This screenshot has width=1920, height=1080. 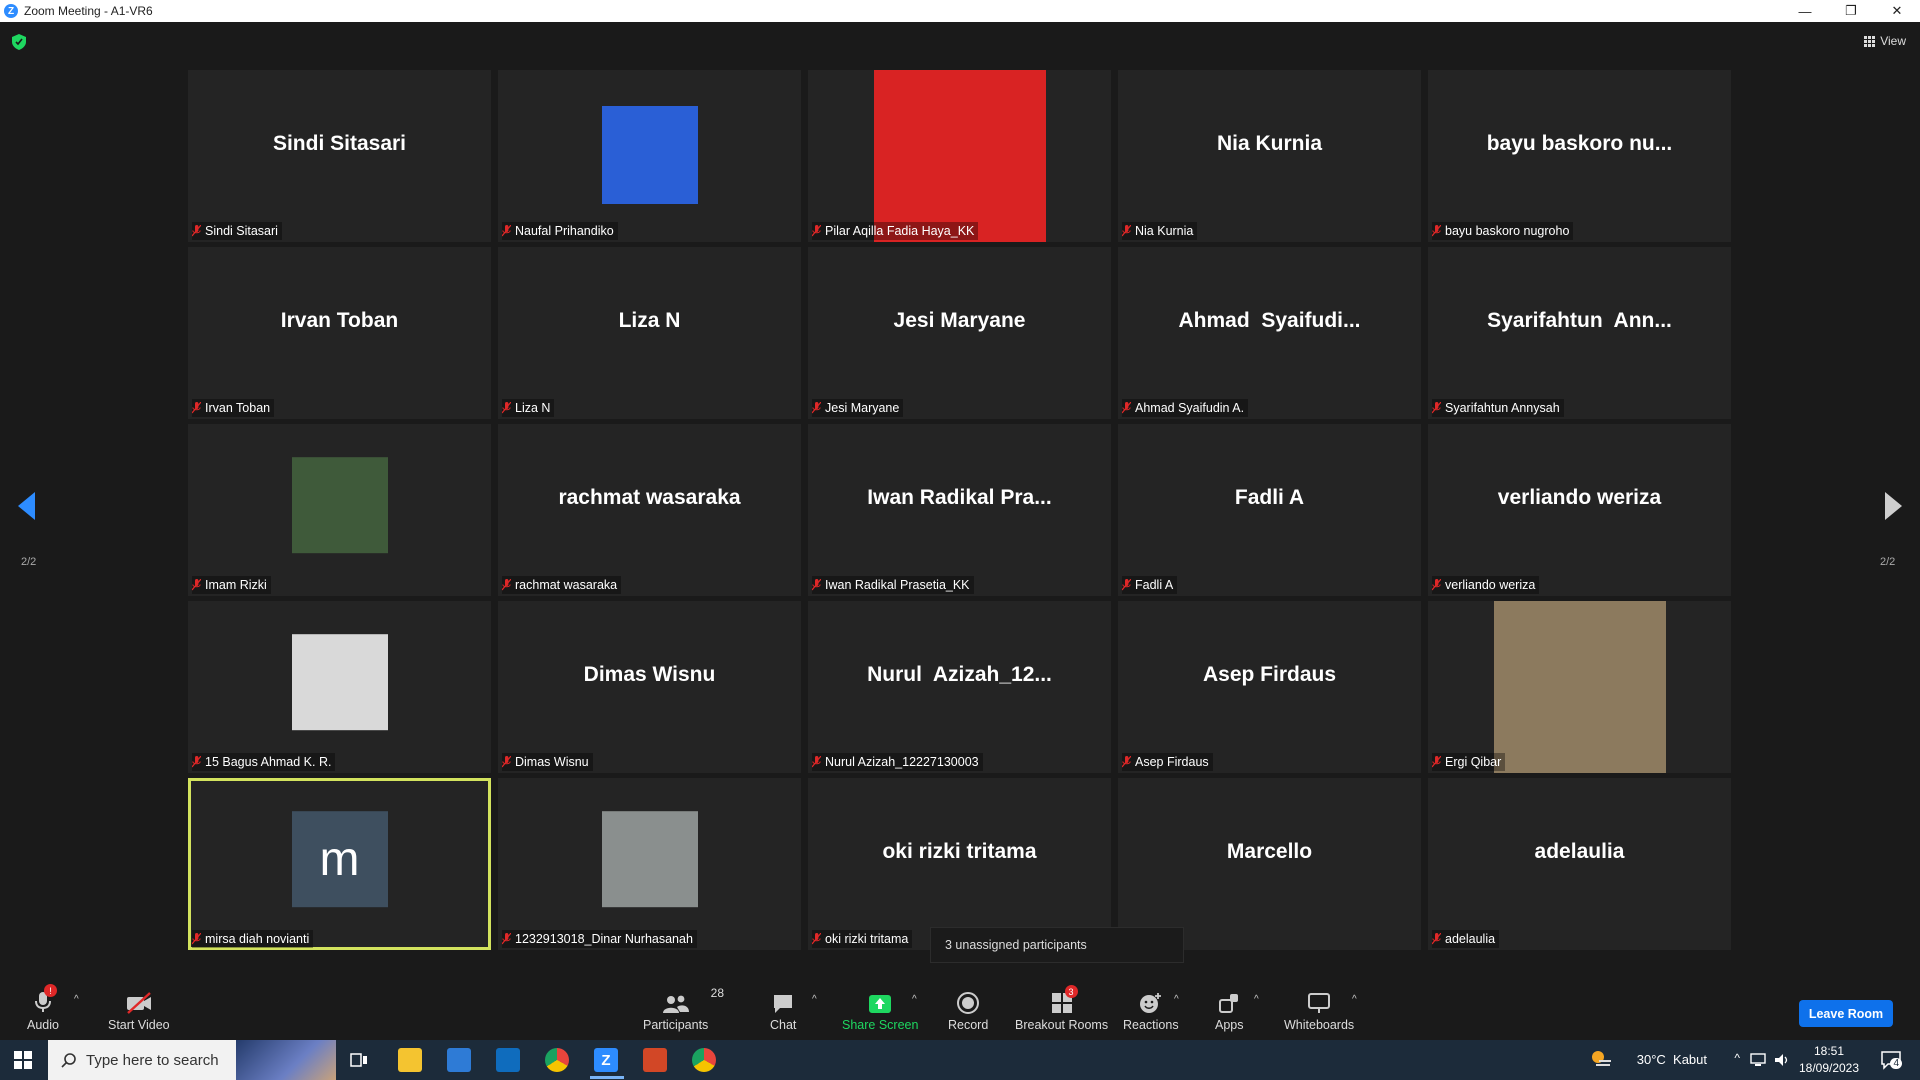 I want to click on participant-name-label: mirsa diah novianti, so click(x=253, y=939).